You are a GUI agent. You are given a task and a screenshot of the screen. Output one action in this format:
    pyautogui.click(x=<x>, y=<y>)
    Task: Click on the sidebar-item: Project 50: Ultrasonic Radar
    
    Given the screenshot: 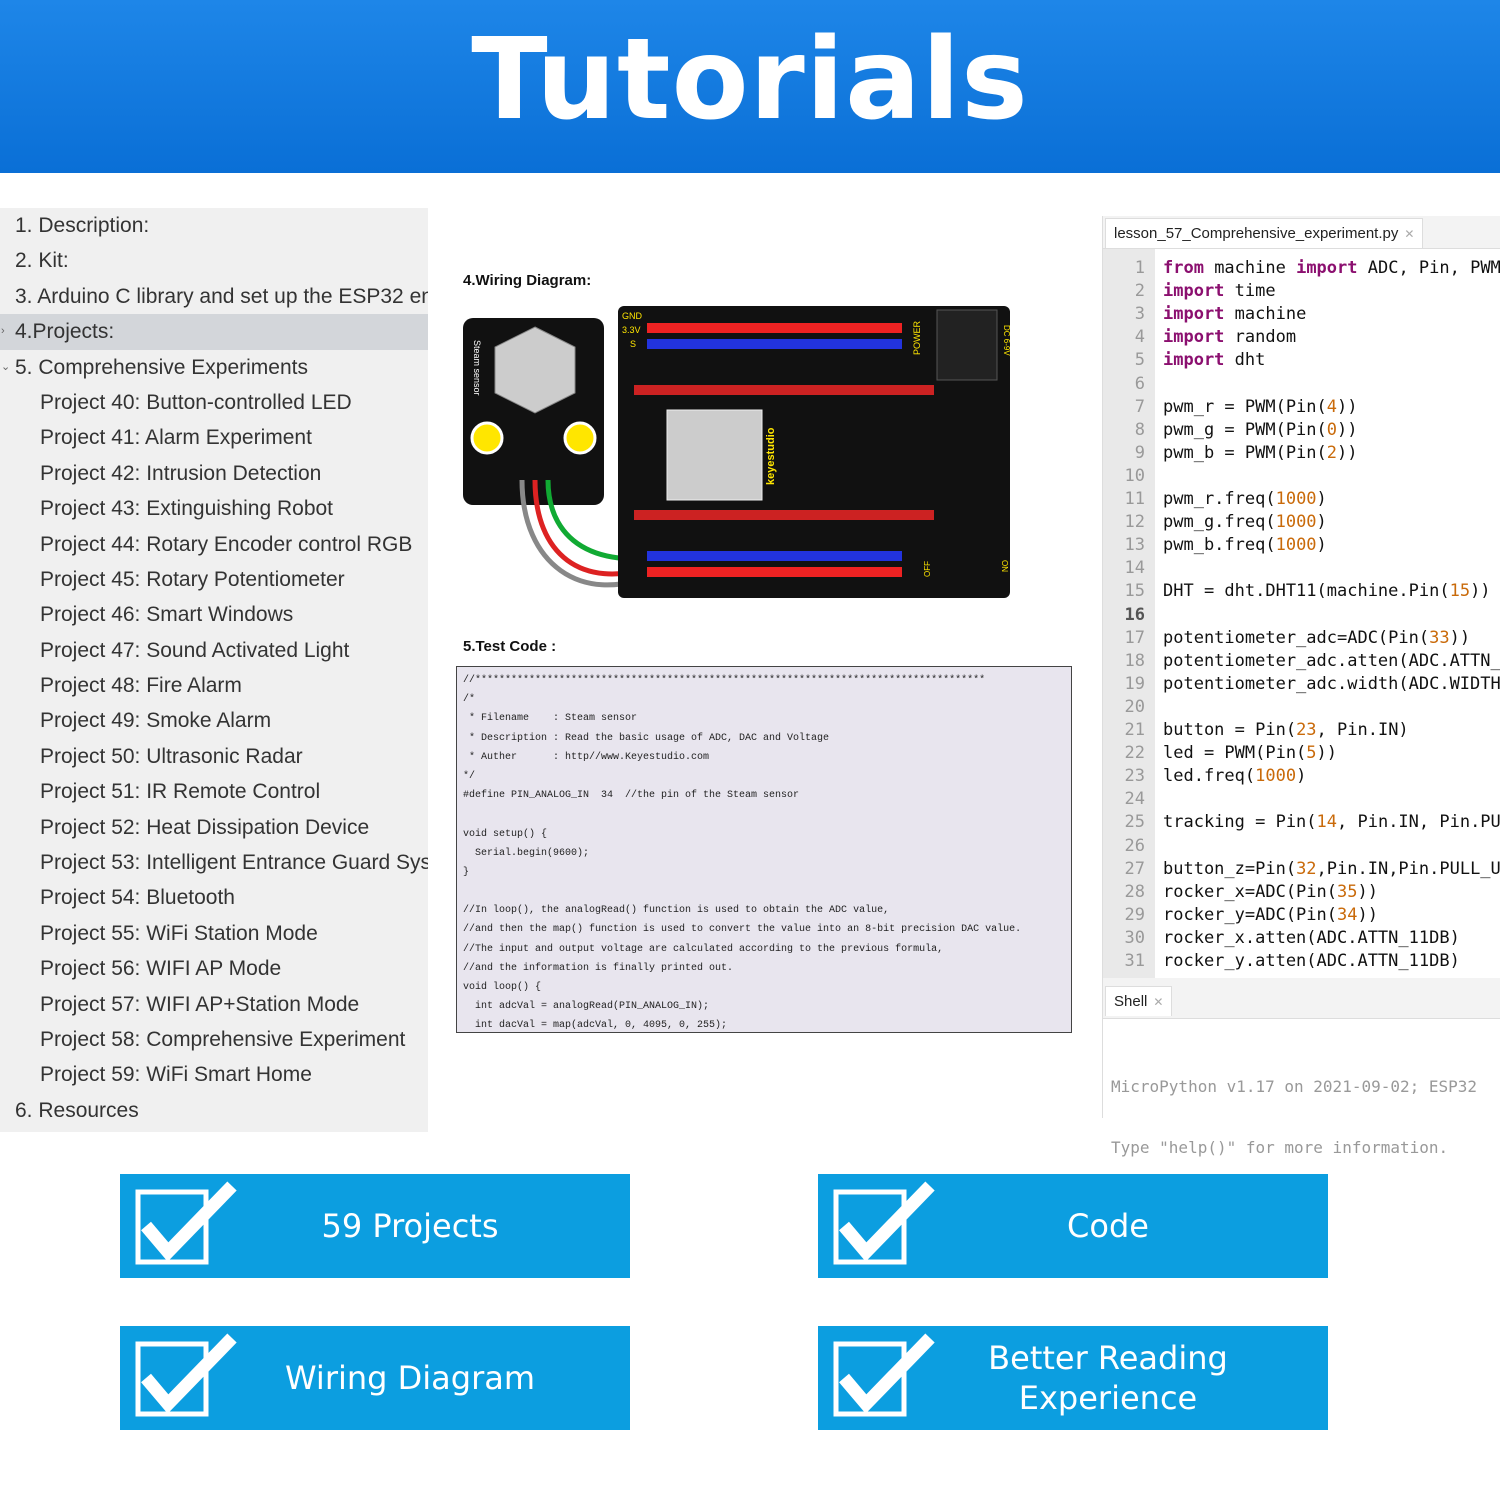 What is the action you would take?
    pyautogui.click(x=214, y=756)
    